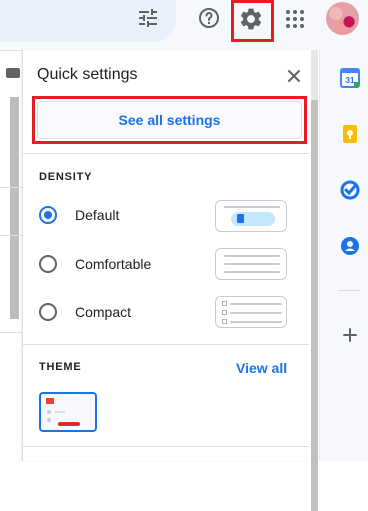  Describe the element at coordinates (251, 216) in the screenshot. I see `density-default-preview` at that location.